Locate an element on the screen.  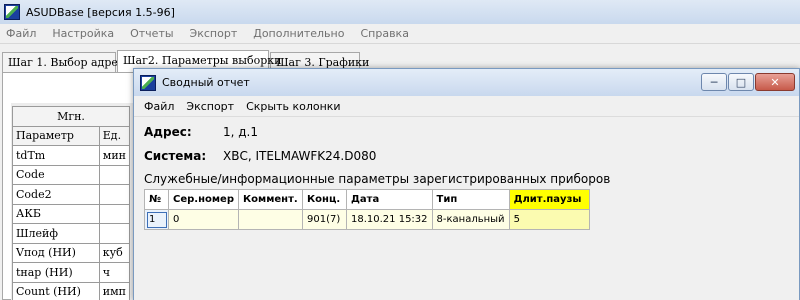
table-row: Шлейф is located at coordinates (71, 233).